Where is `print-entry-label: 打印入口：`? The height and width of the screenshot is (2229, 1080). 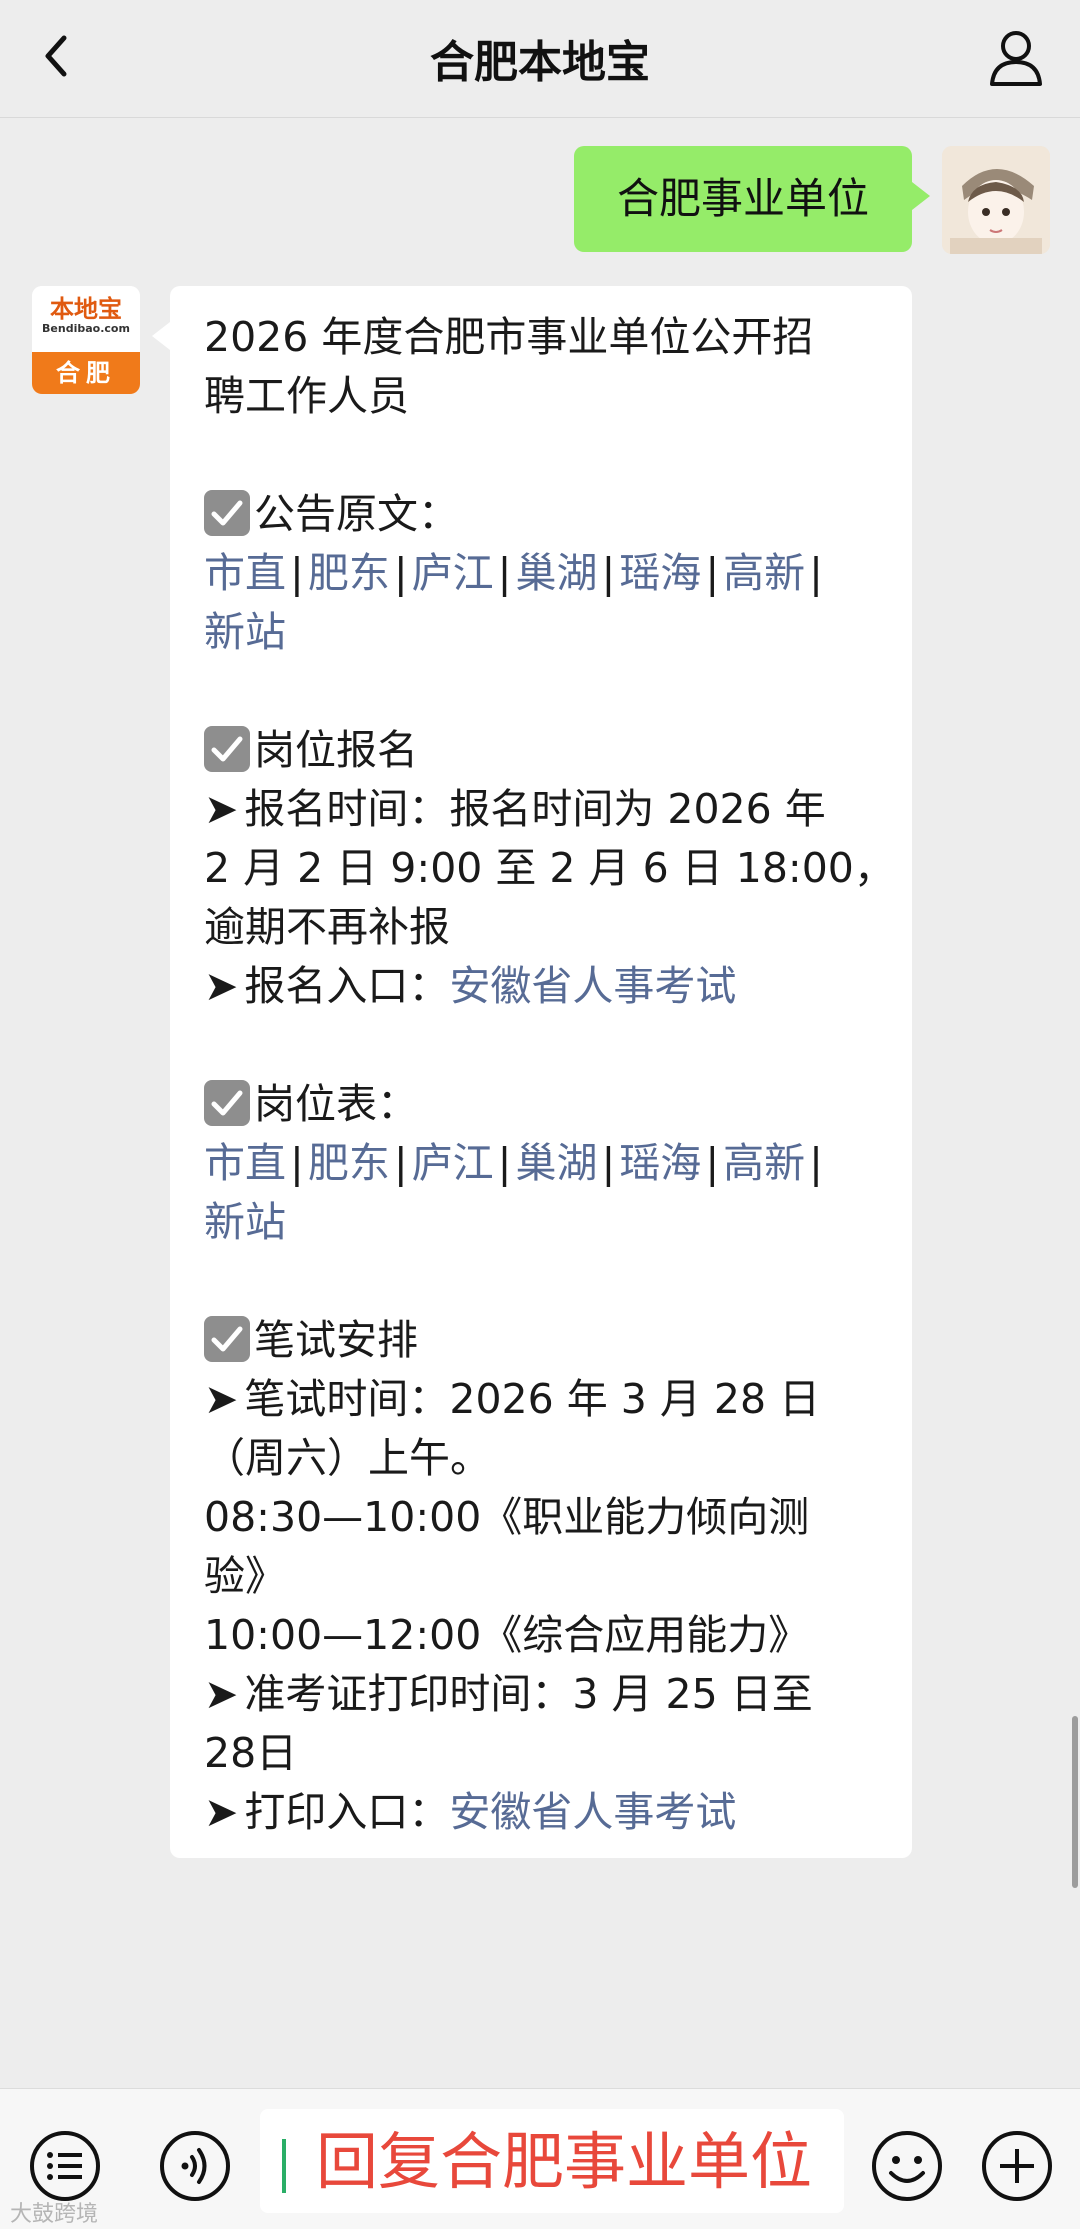 print-entry-label: 打印入口： is located at coordinates (347, 1812).